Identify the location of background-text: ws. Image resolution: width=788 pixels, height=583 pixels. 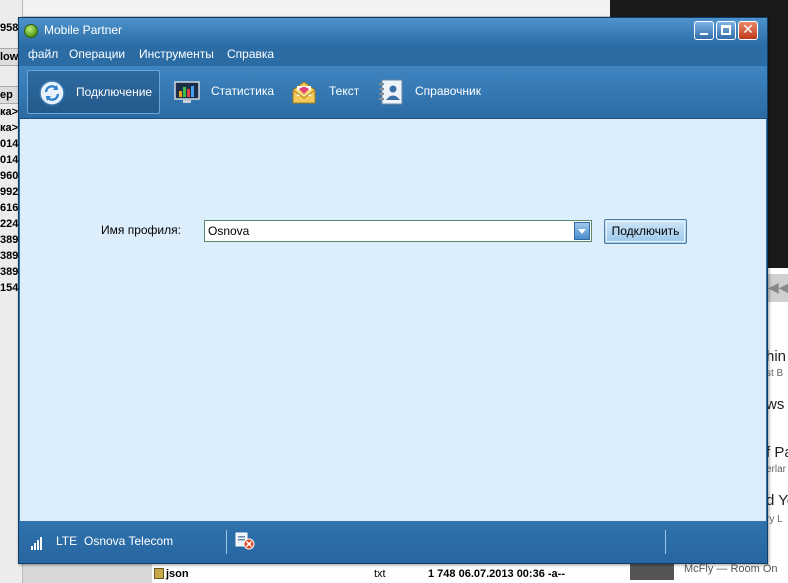
(775, 404).